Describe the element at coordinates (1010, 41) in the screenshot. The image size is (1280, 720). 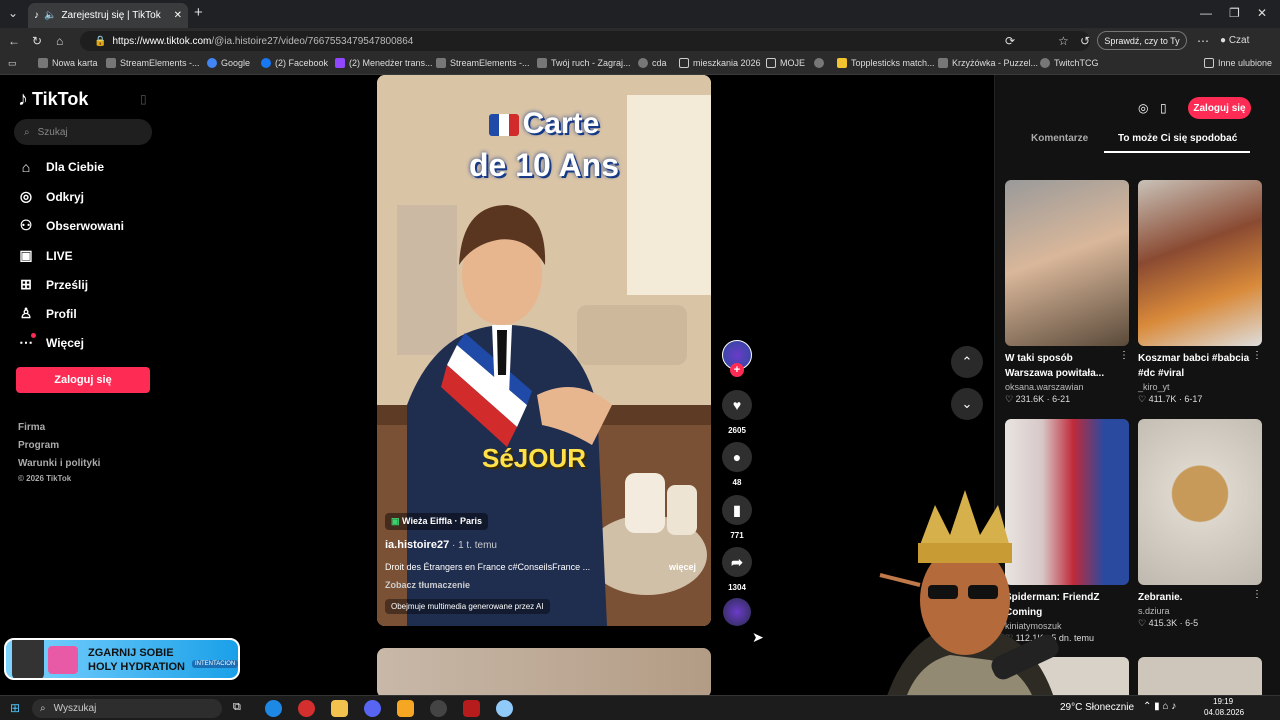
I see `extensions-icon: ⟳` at that location.